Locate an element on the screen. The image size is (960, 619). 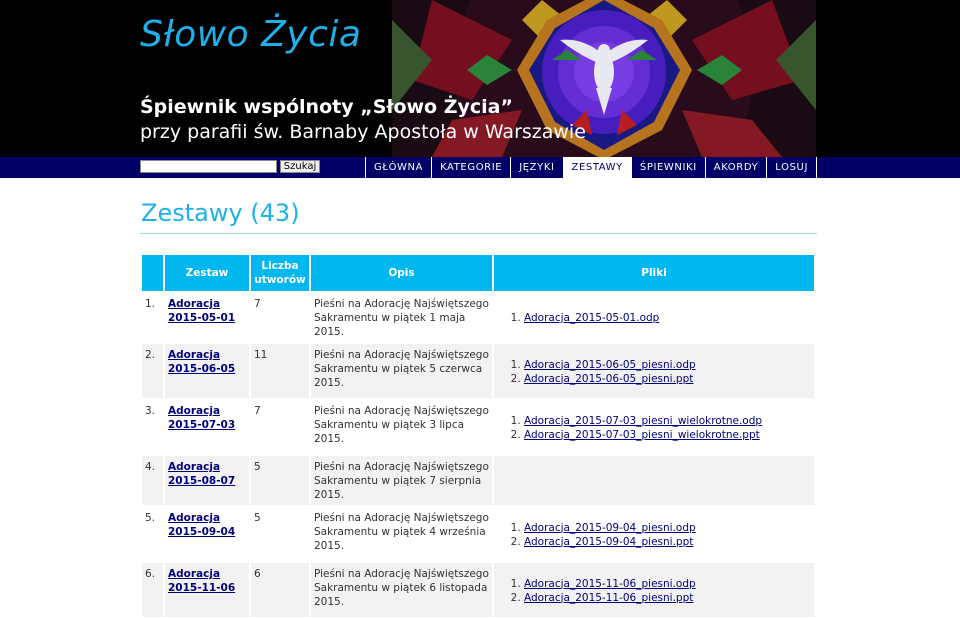
set-cell: Adoracja 2015-09-04 is located at coordinates (207, 534).